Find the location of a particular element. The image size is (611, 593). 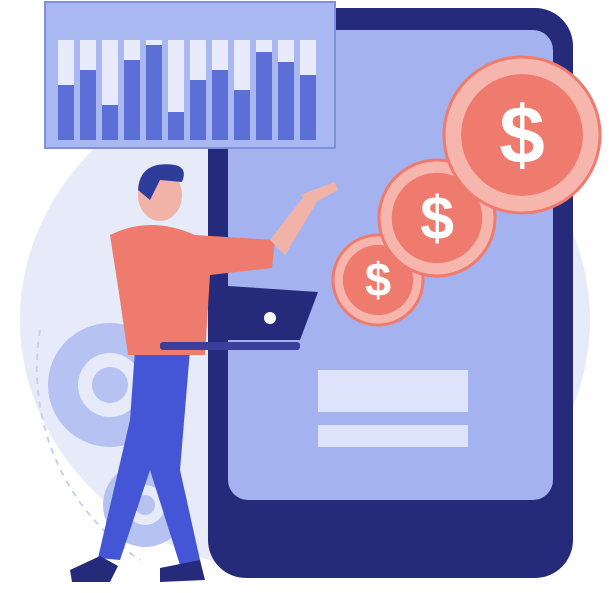

person-shoe-left is located at coordinates (94, 569).